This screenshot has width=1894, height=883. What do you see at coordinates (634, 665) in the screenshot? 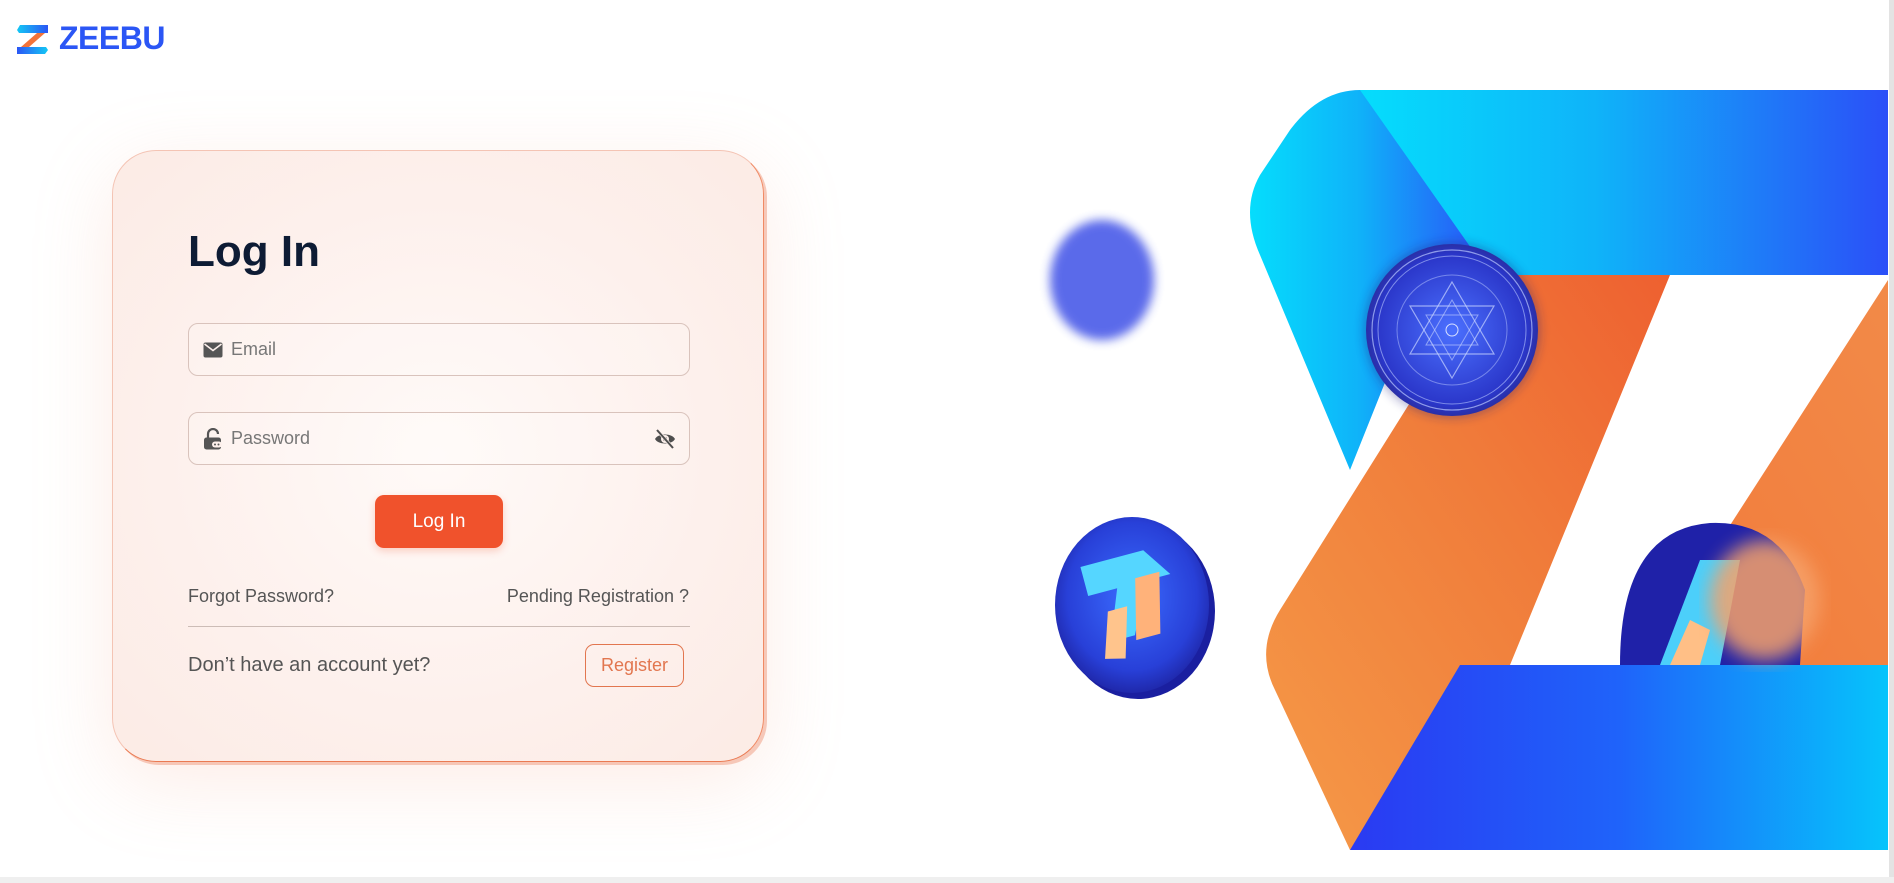
I see `register-button: Register` at bounding box center [634, 665].